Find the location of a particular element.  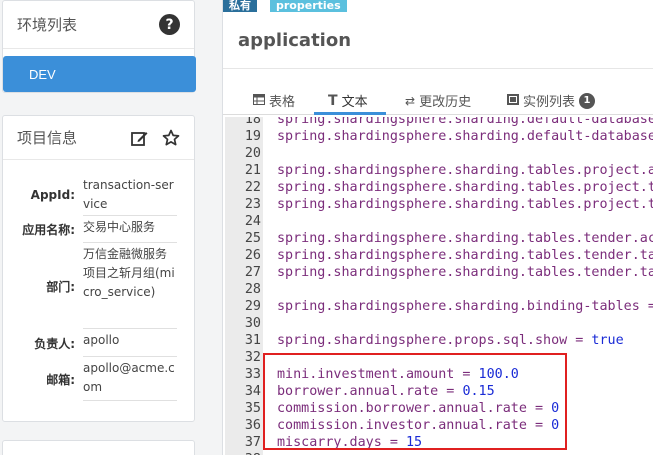

info-value: 交易中心服务 is located at coordinates (130, 229).